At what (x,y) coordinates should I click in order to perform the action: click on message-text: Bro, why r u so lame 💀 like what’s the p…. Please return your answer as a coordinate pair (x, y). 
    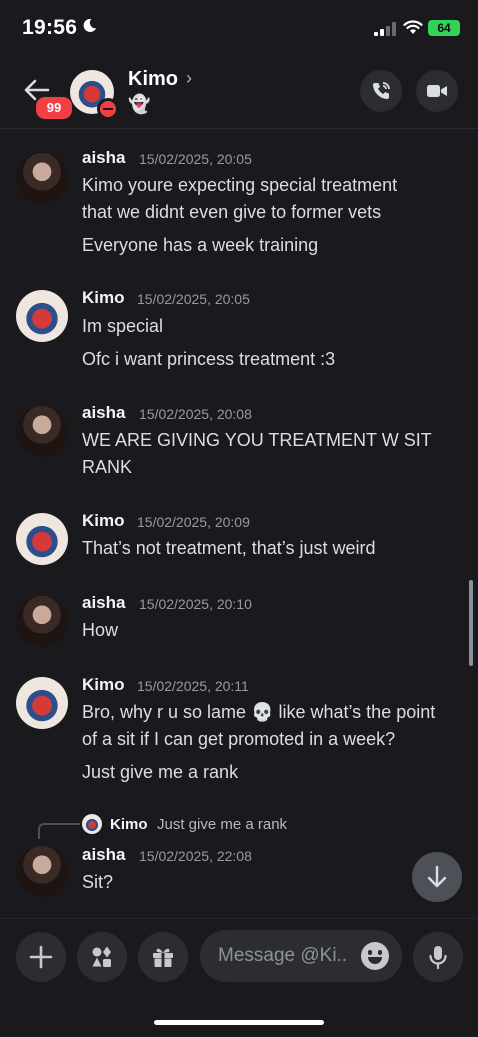
    Looking at the image, I should click on (259, 712).